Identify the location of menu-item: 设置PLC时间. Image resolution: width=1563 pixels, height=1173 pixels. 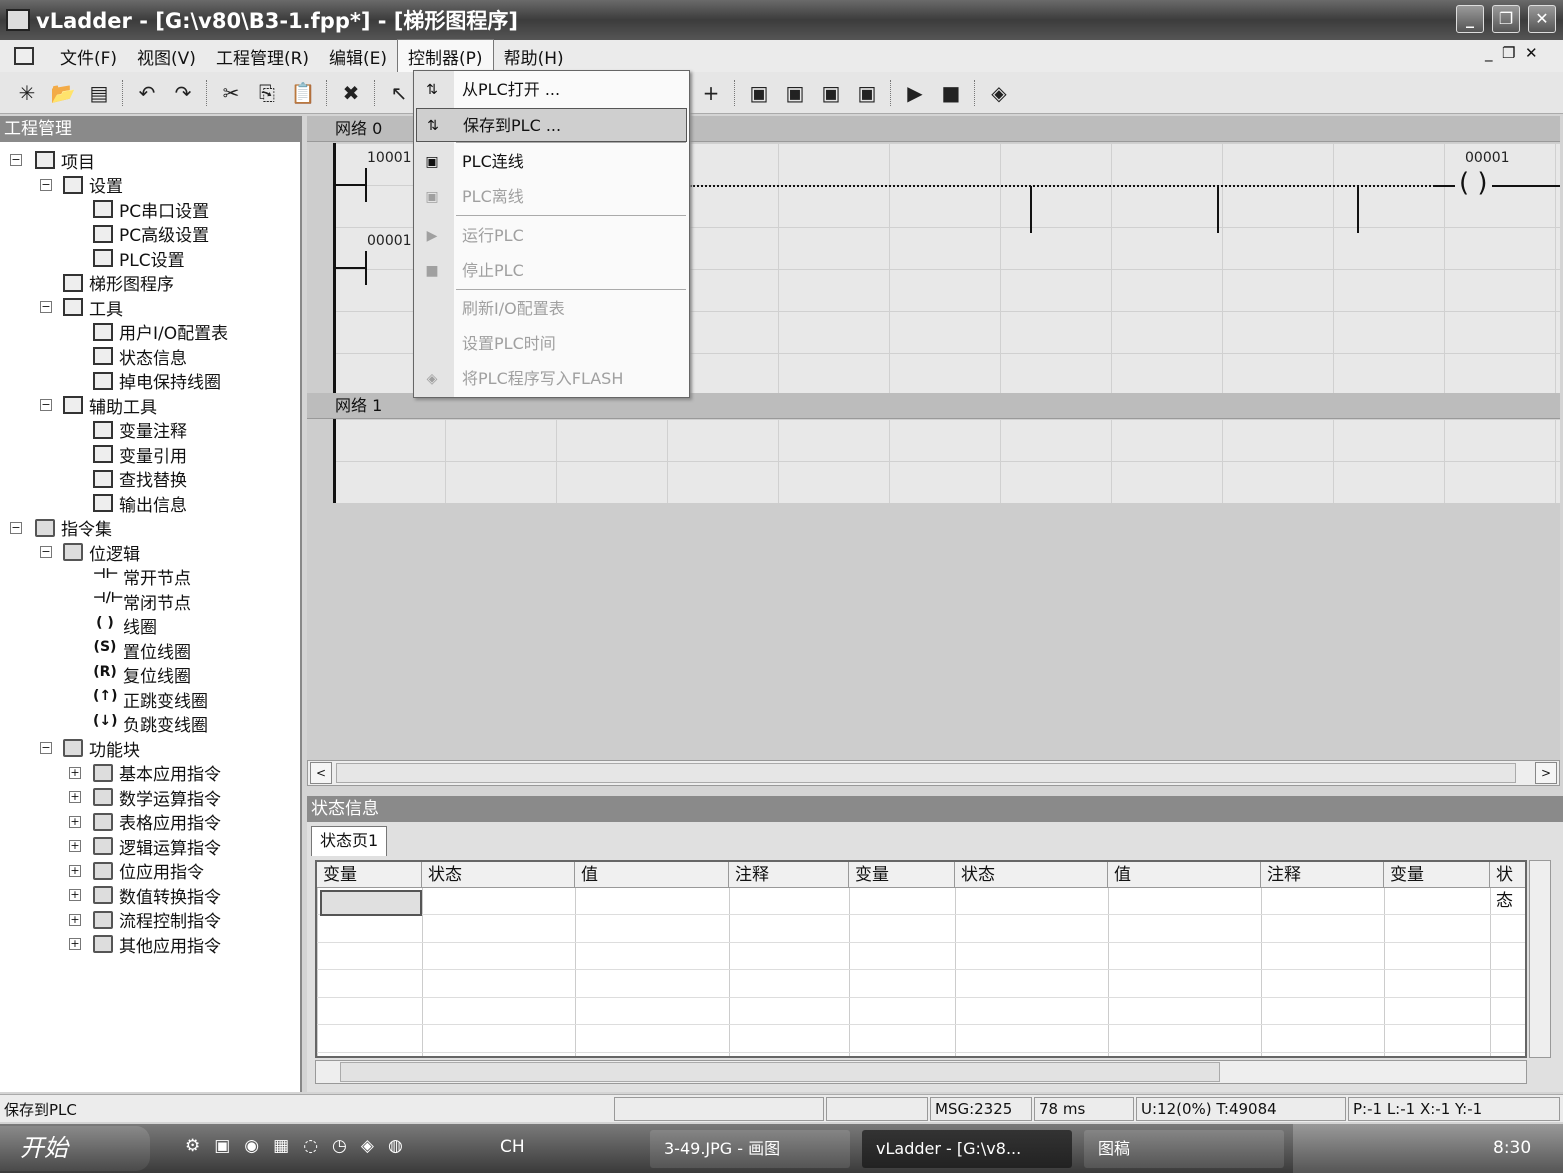
(551, 344).